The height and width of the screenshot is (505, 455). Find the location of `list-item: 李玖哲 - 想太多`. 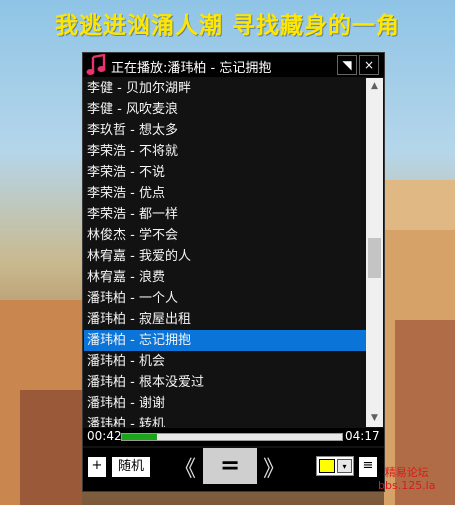

list-item: 李玖哲 - 想太多 is located at coordinates (225, 130).